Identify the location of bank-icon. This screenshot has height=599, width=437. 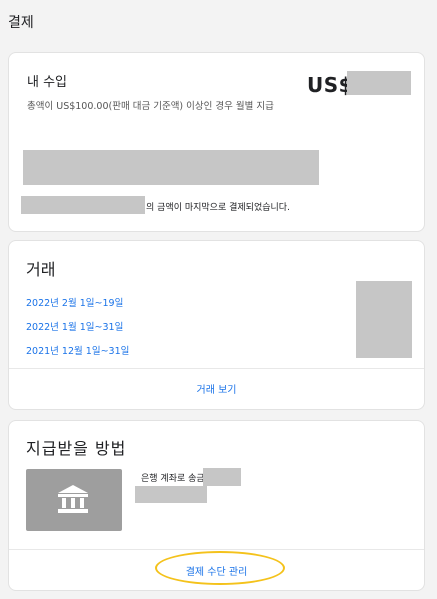
(73, 499).